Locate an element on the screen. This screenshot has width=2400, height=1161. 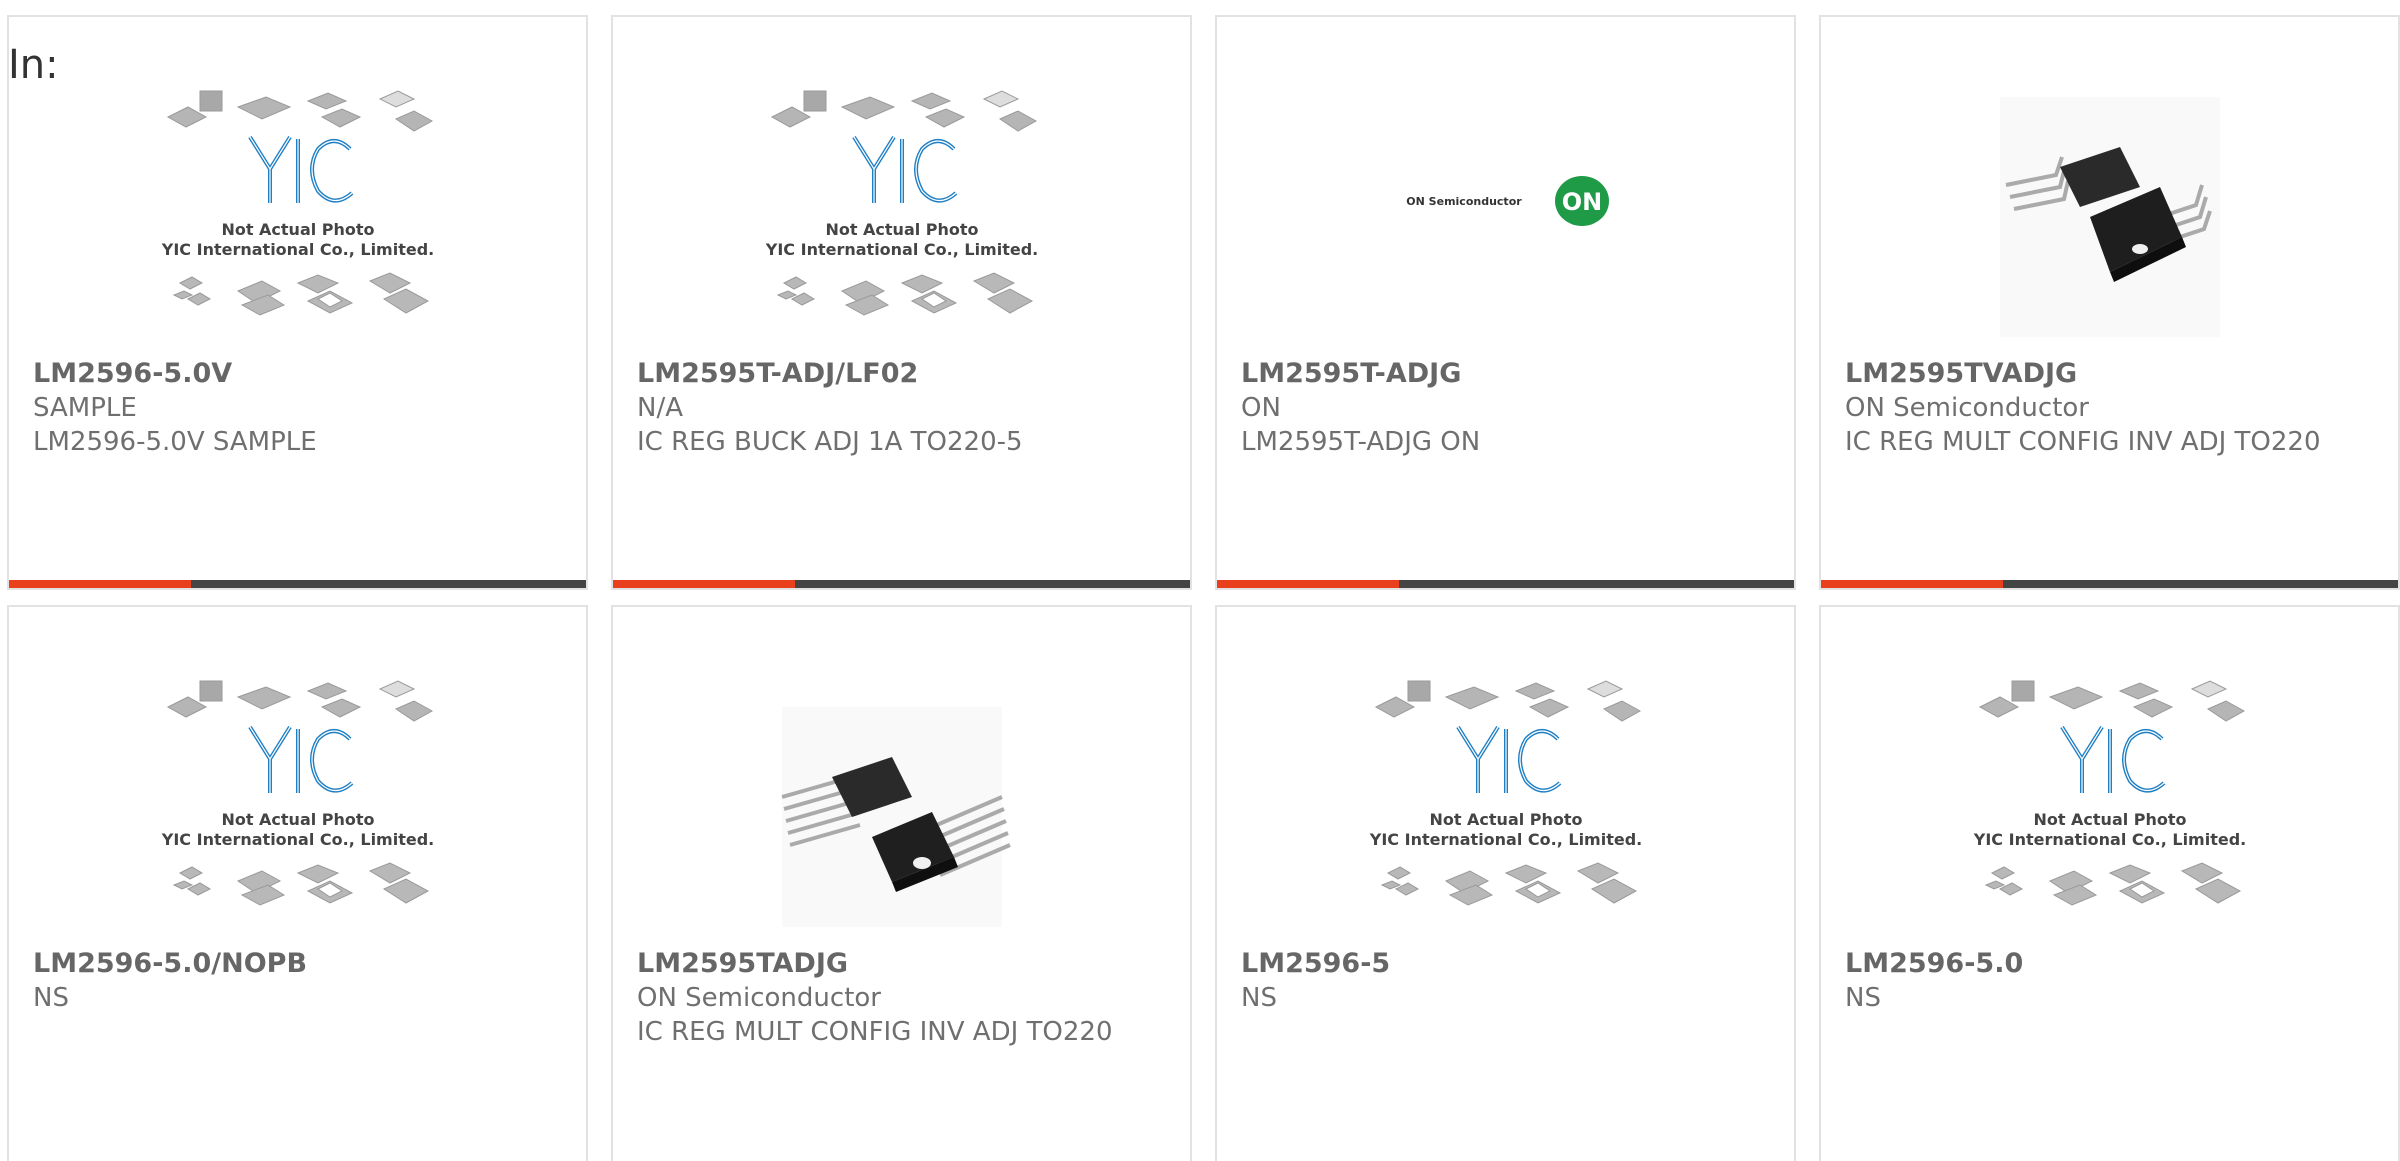
part-number: LM2595TADJG is located at coordinates (901, 964).